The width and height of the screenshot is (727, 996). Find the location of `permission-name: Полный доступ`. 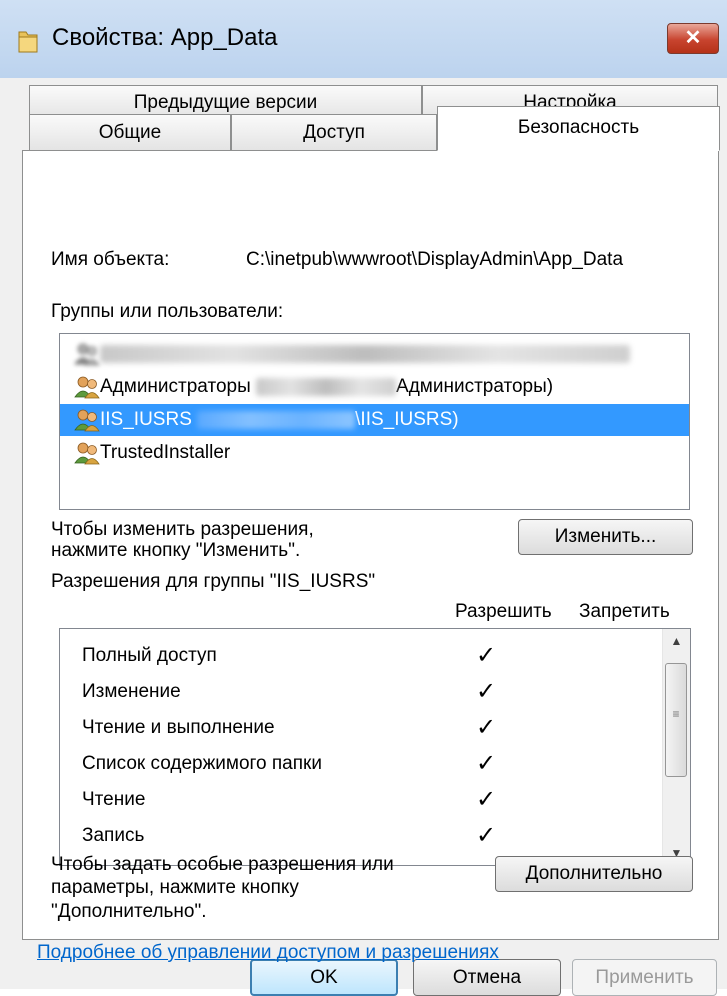

permission-name: Полный доступ is located at coordinates (149, 655).